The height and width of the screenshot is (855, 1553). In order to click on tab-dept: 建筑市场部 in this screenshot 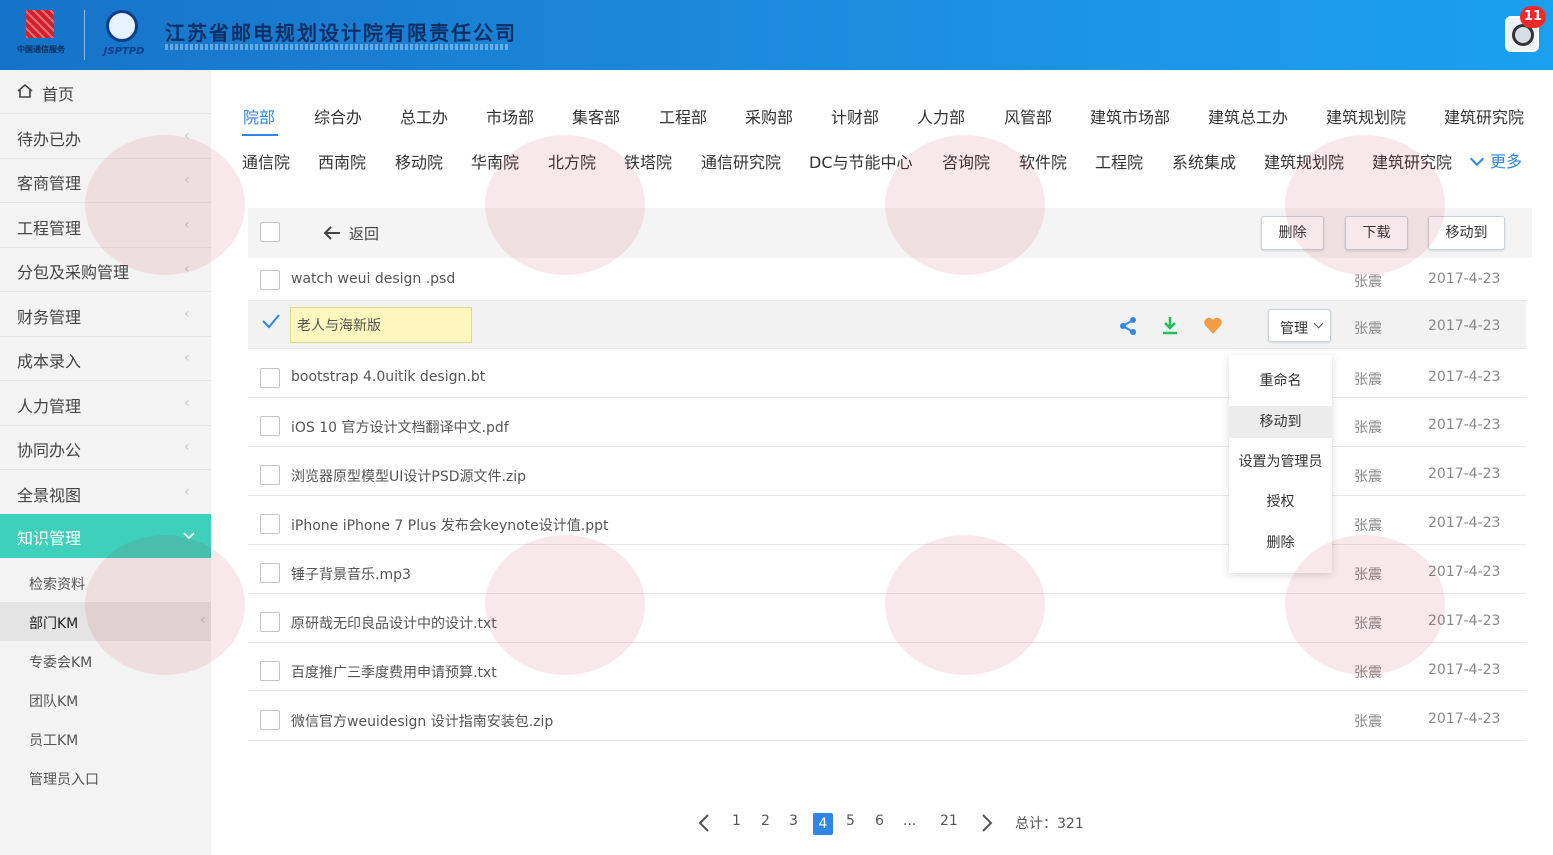, I will do `click(1130, 116)`.